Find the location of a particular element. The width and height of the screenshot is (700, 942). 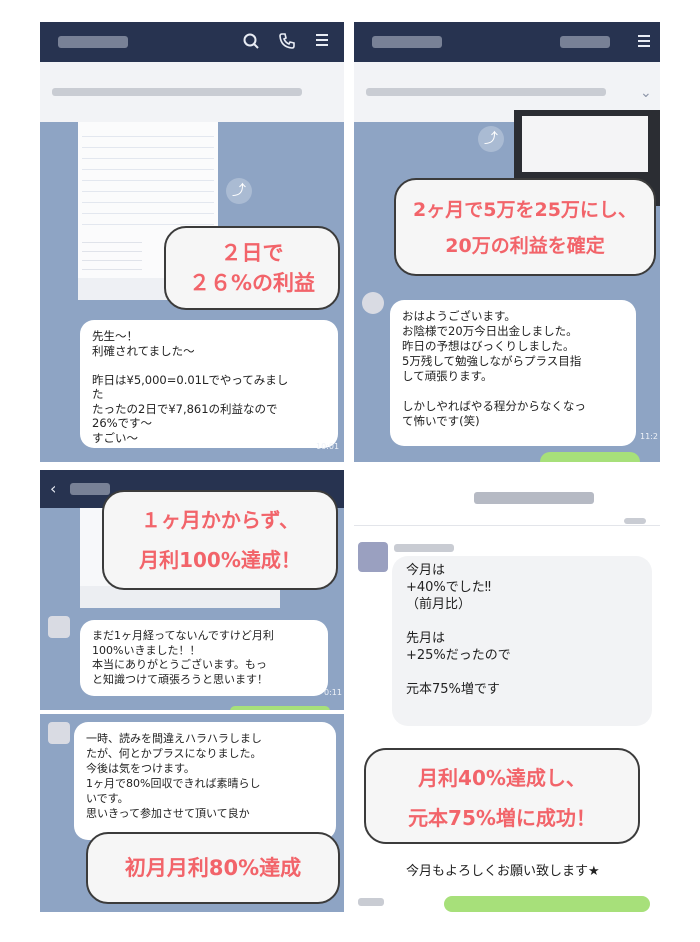

message-line: 先生〜！ is located at coordinates (115, 336).